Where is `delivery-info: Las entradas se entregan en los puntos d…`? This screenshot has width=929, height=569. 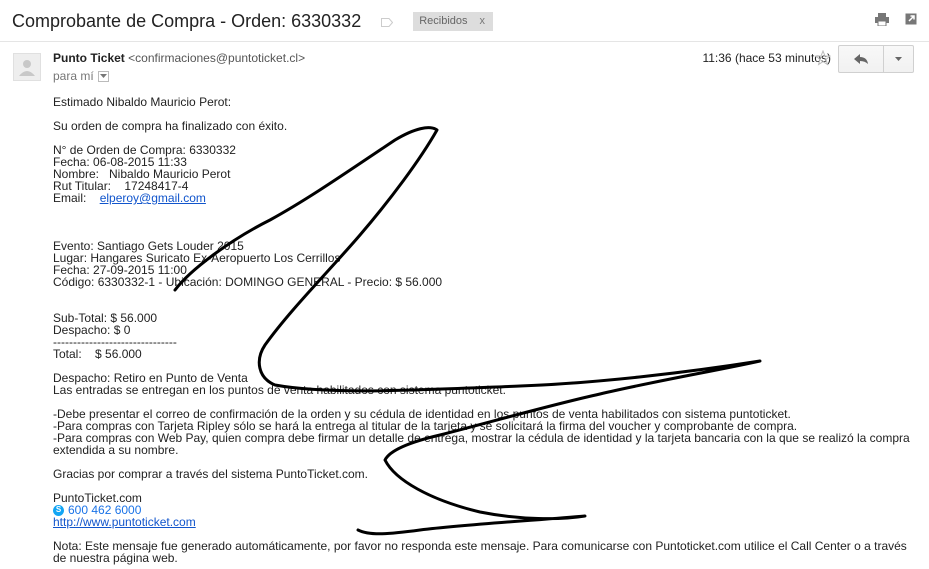
delivery-info: Las entradas se entregan en los puntos d… is located at coordinates (279, 390).